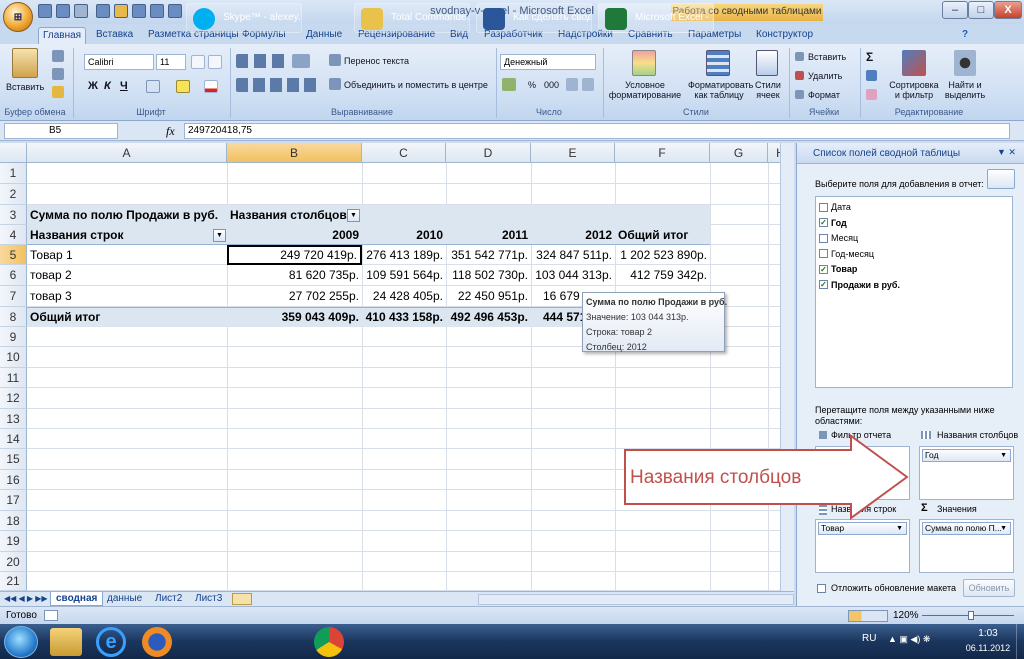 This screenshot has height=659, width=1024. I want to click on selected-cell-b5: 249 720 419р., so click(294, 255).